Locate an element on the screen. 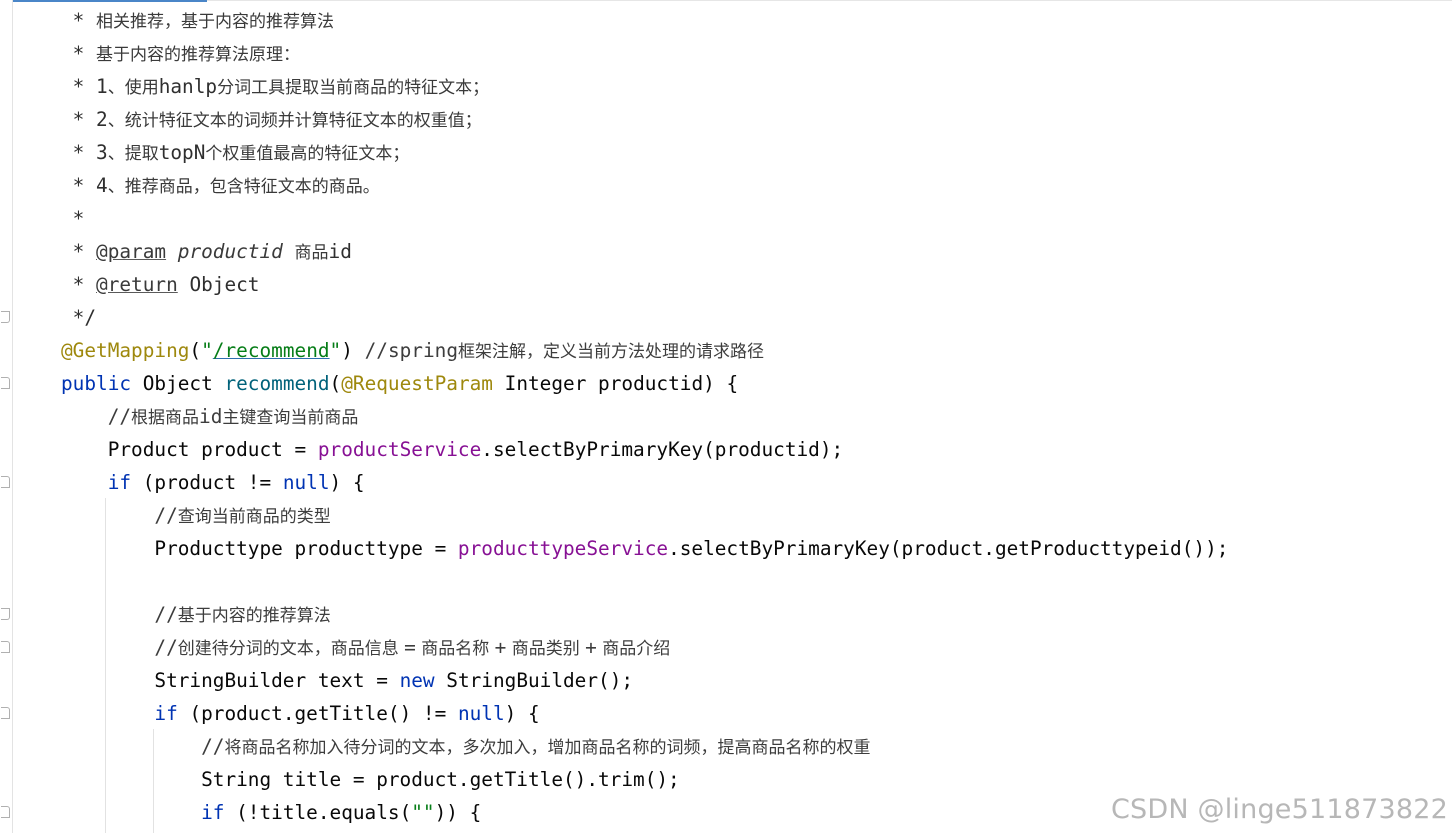 The width and height of the screenshot is (1452, 833). code-token: .selectByPrimaryKey(productid); is located at coordinates (662, 449).